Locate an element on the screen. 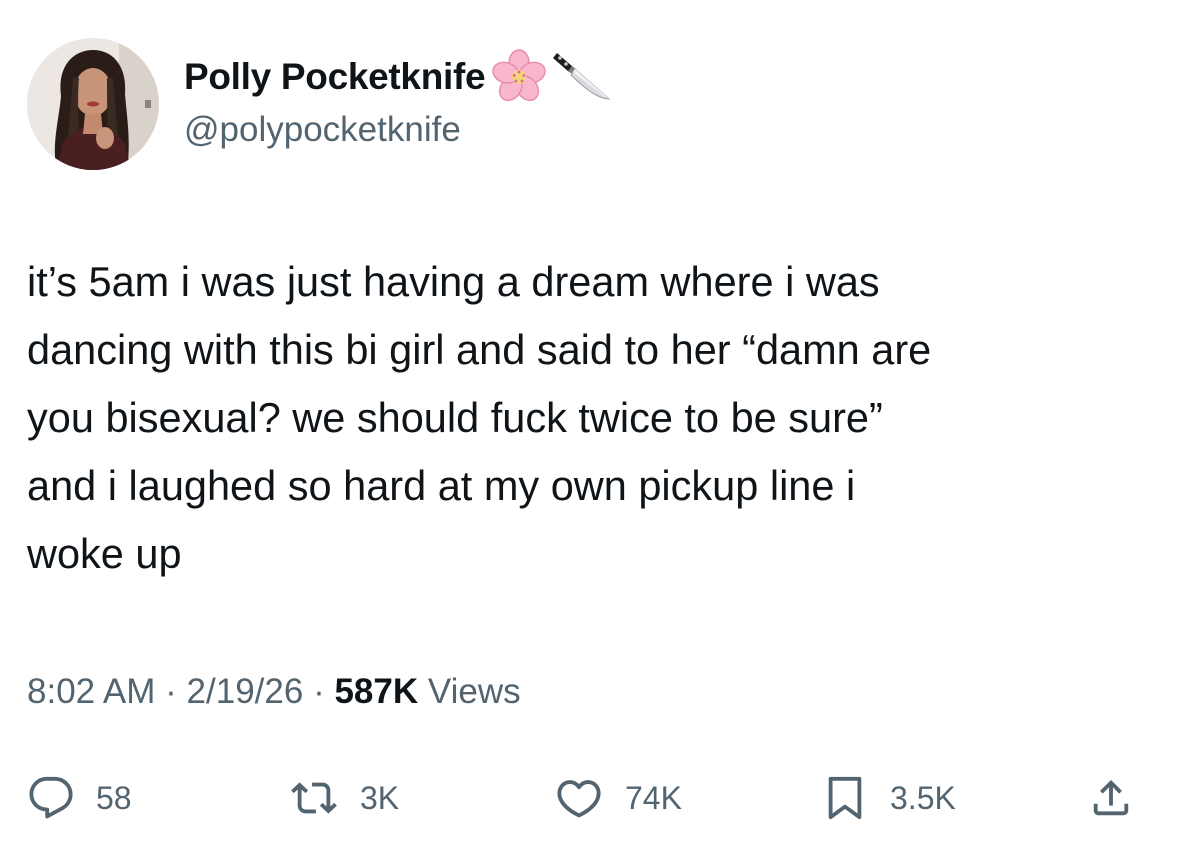 The width and height of the screenshot is (1179, 860). views-label: Views is located at coordinates (474, 691).